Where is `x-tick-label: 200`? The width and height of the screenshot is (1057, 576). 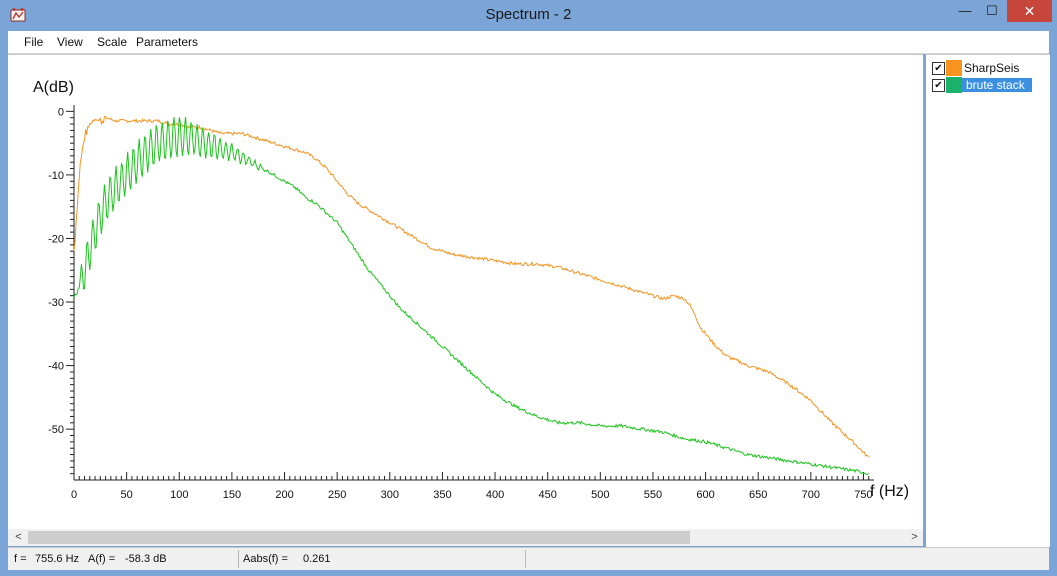 x-tick-label: 200 is located at coordinates (284, 495).